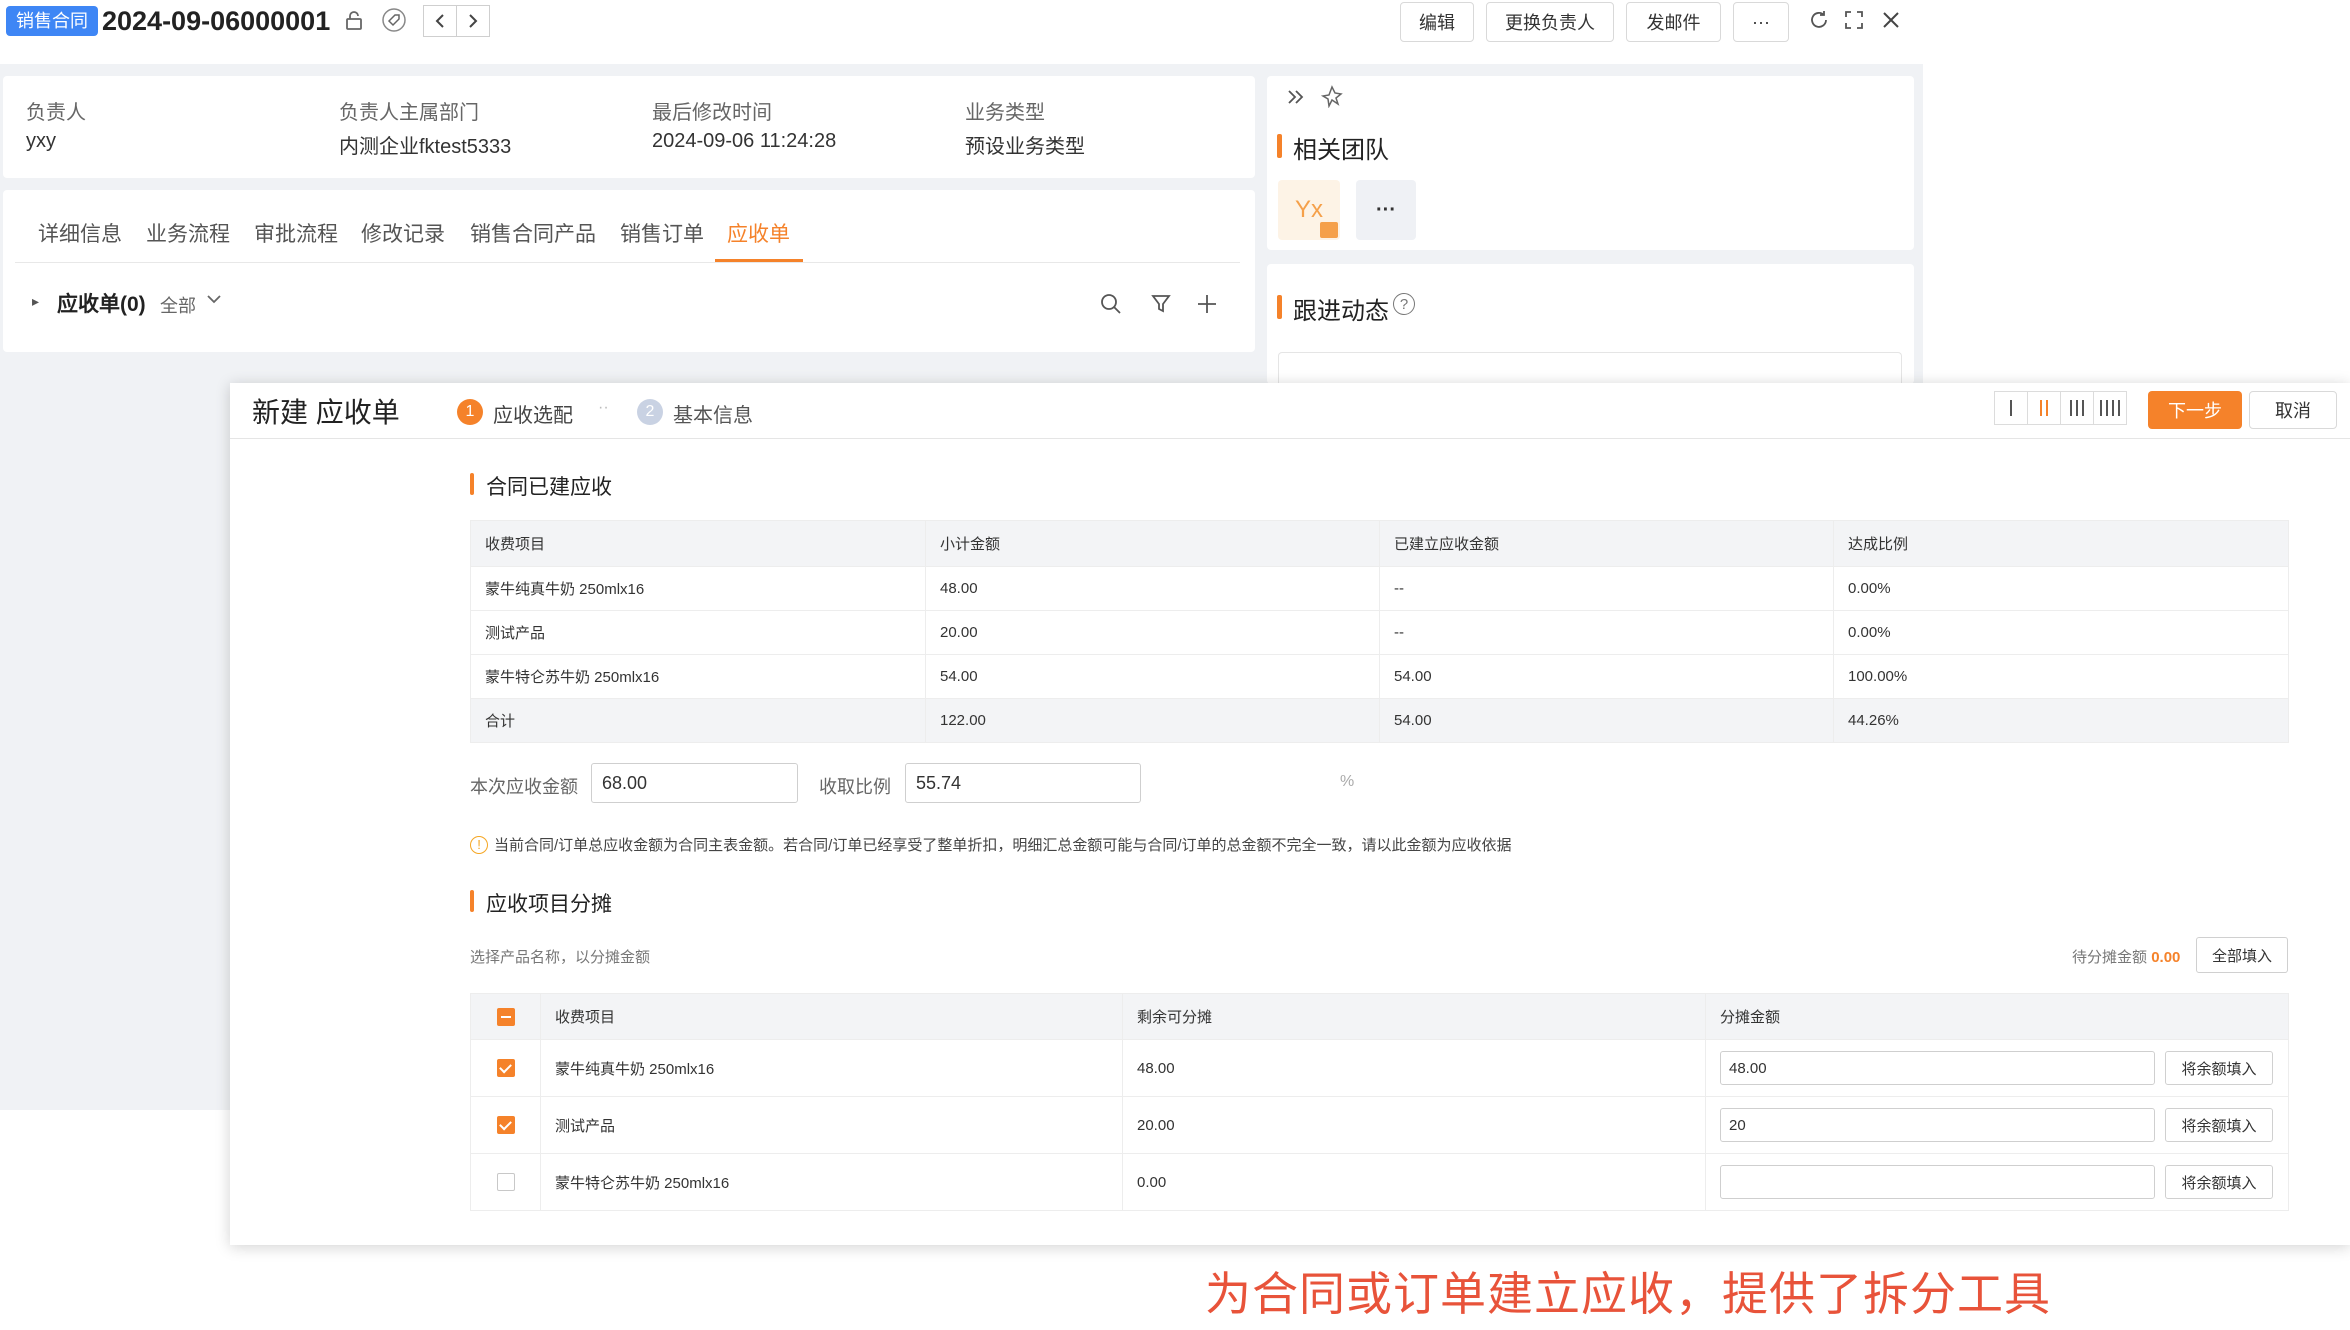  I want to click on fullscreen-icon, so click(1854, 20).